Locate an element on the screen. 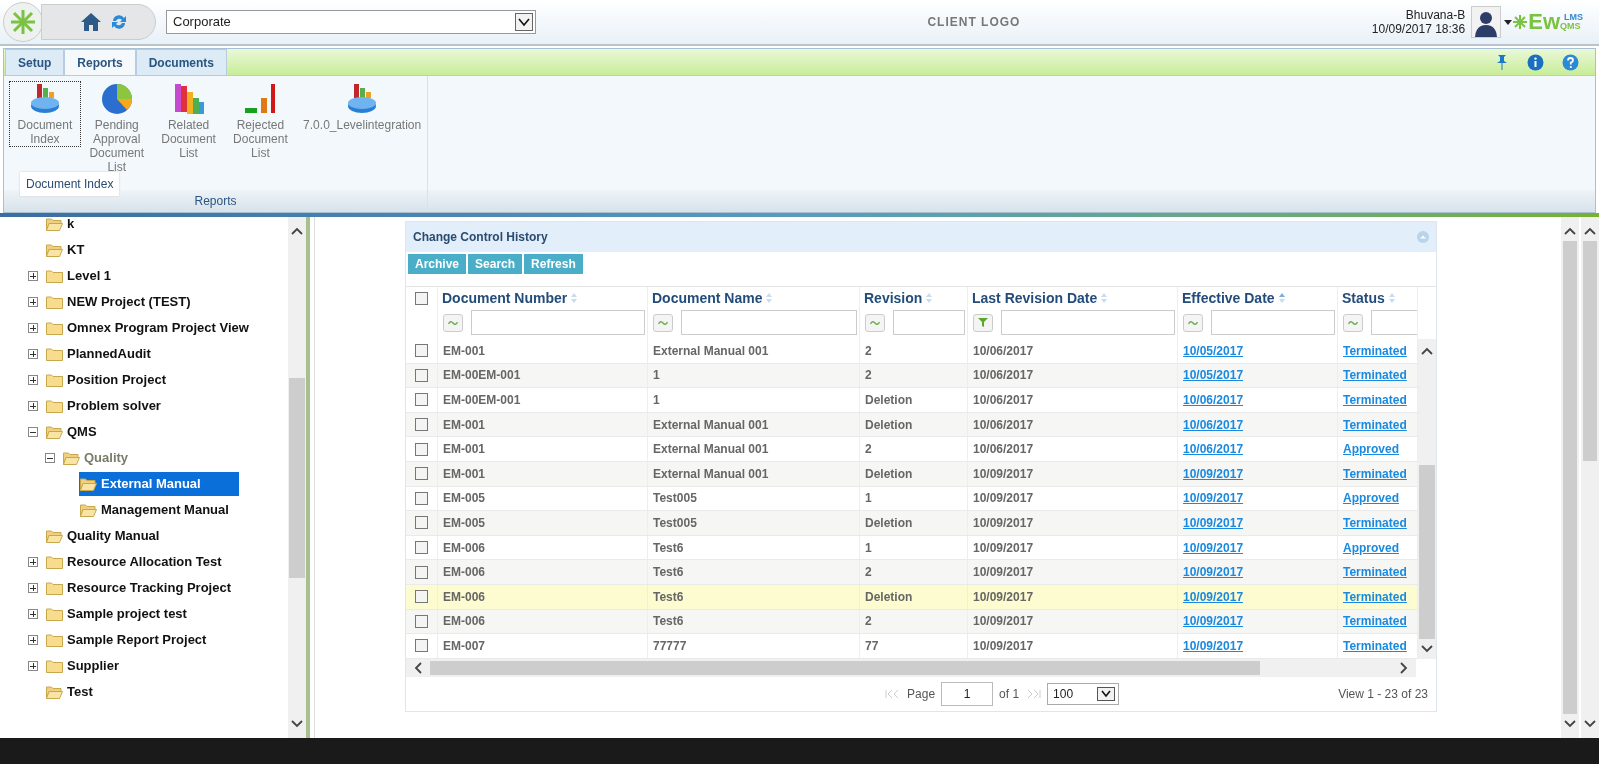 The image size is (1599, 764). column-header: Revision is located at coordinates (893, 298).